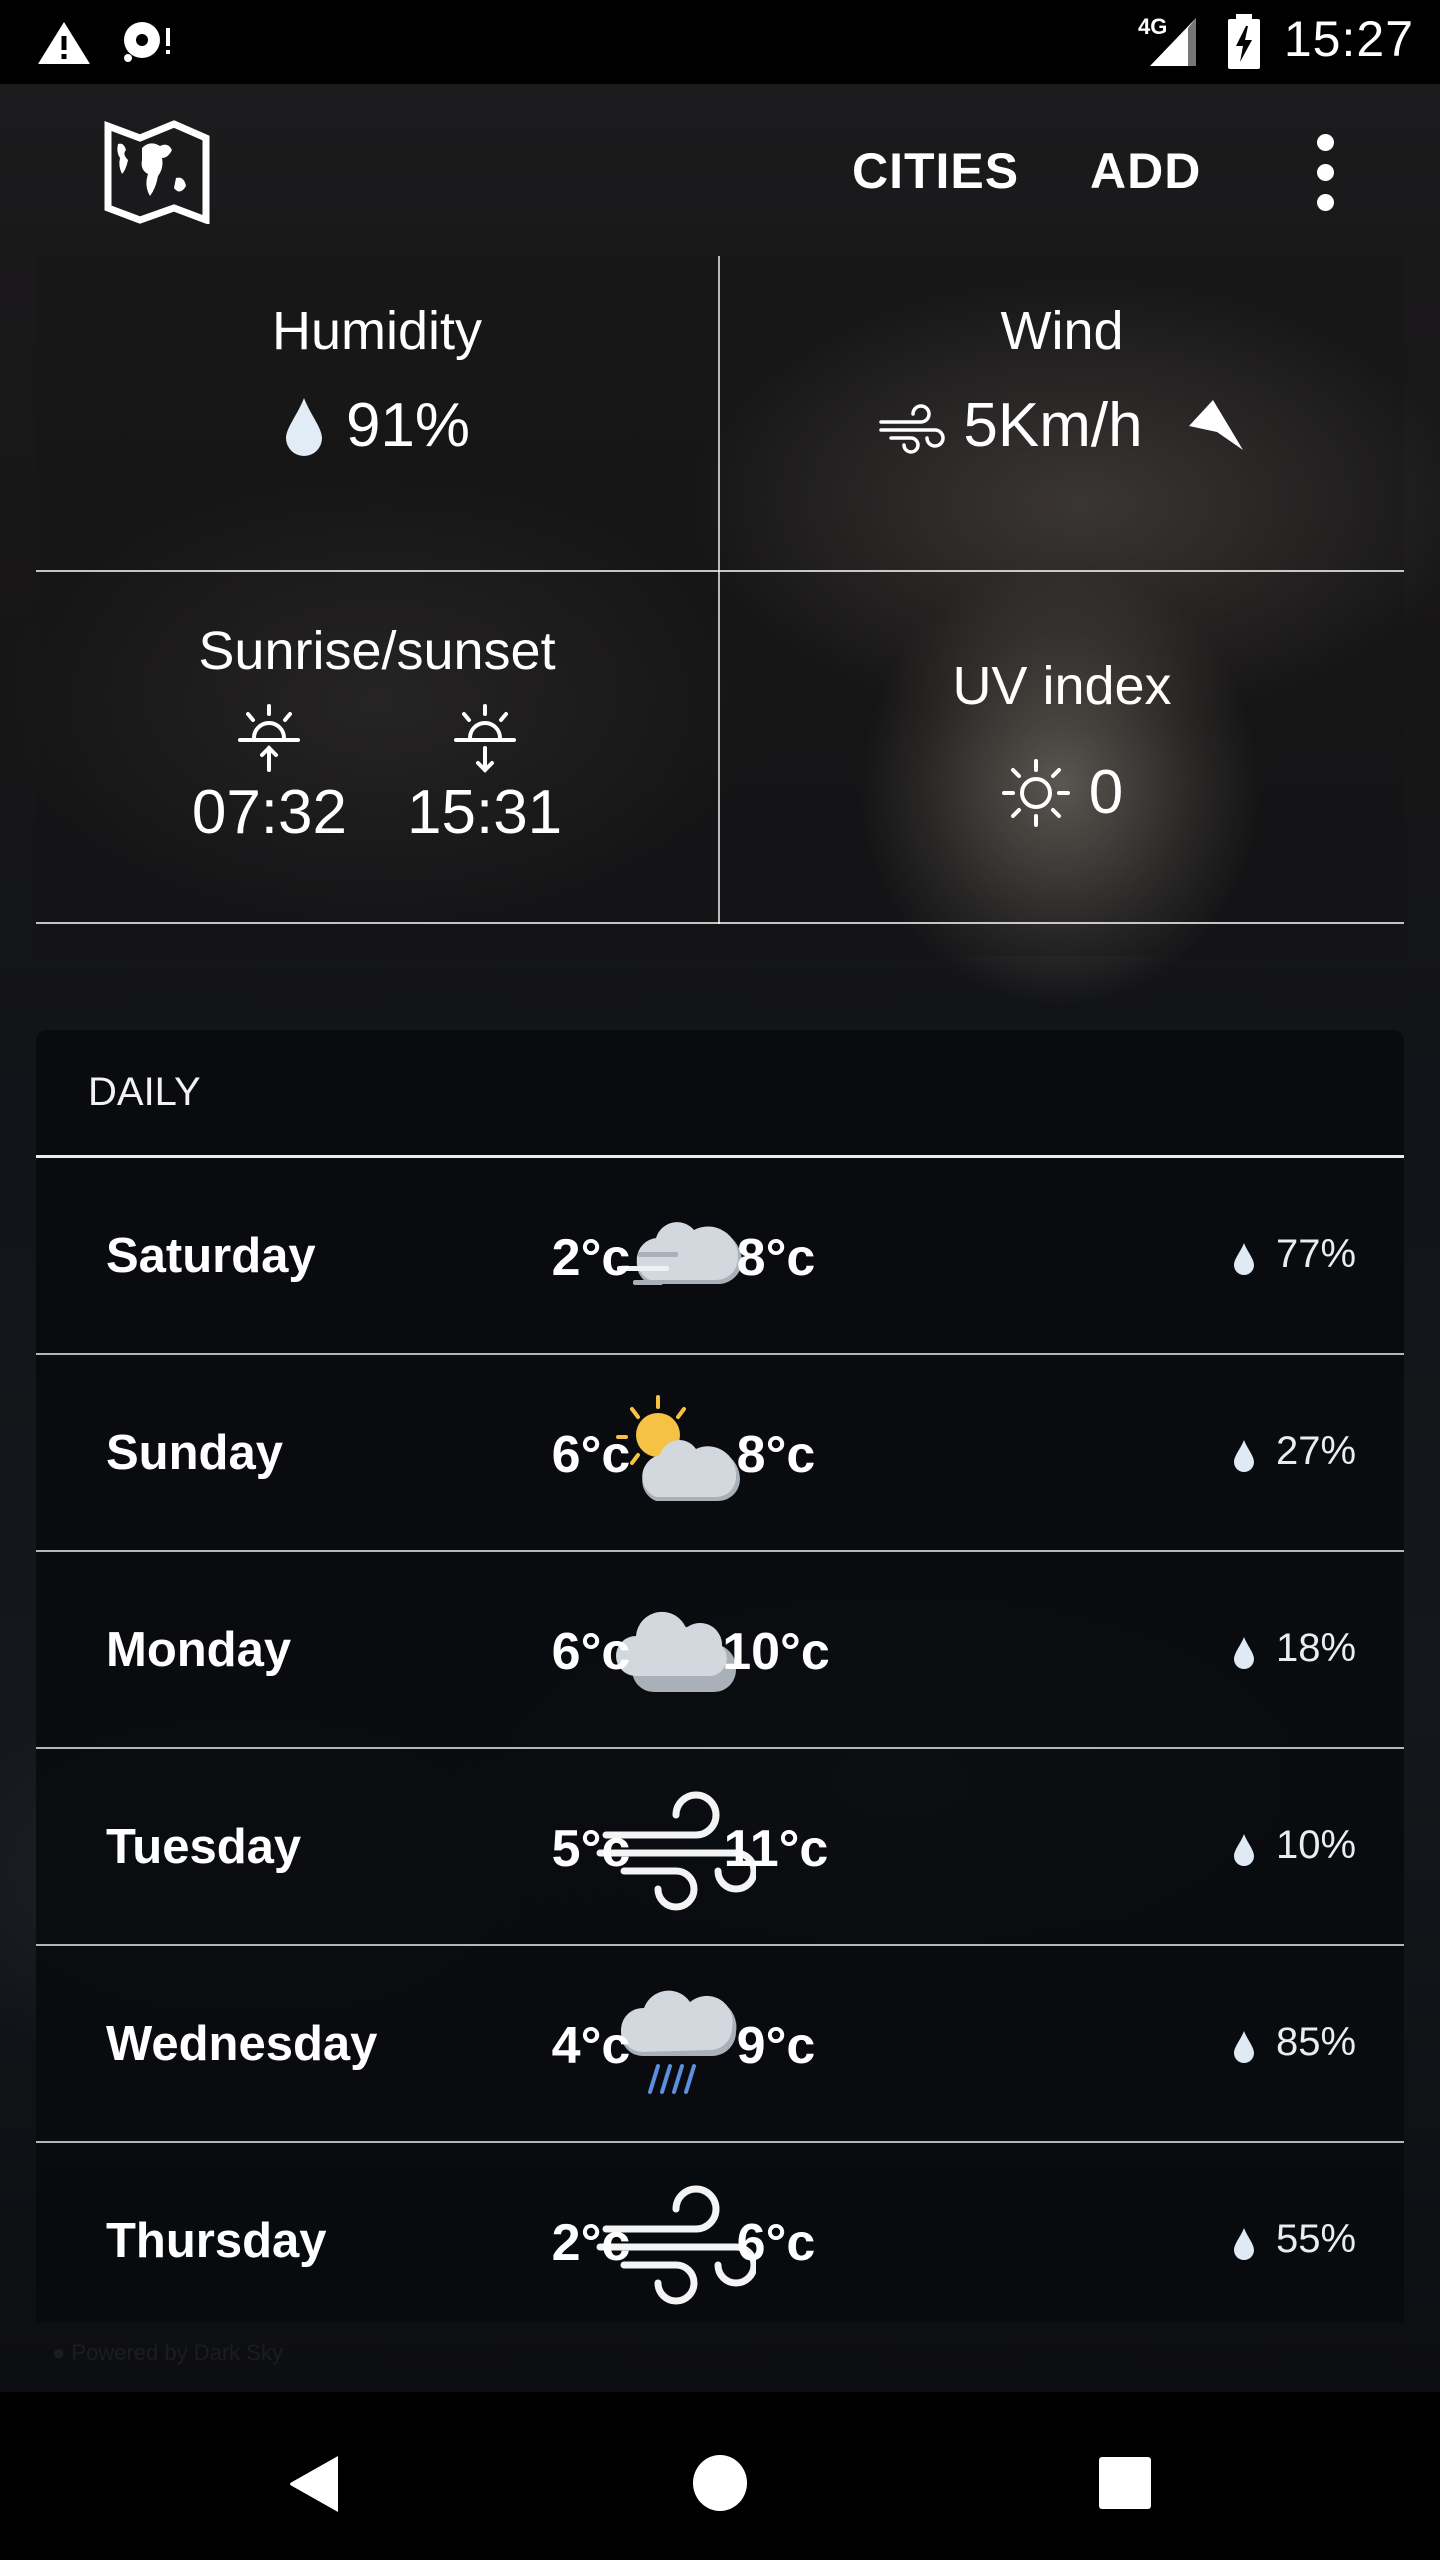 This screenshot has width=1440, height=2560. What do you see at coordinates (1062, 331) in the screenshot?
I see `wind-label: Wind` at bounding box center [1062, 331].